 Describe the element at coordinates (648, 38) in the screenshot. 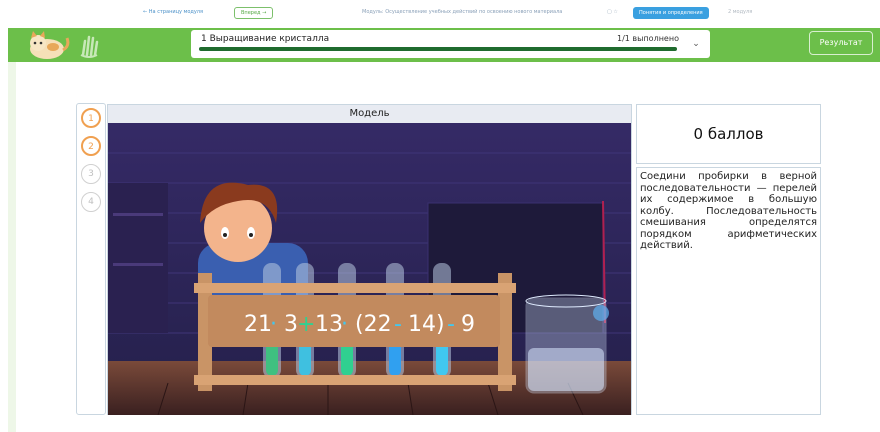

I see `task-completion: 1/1 выполнено` at that location.